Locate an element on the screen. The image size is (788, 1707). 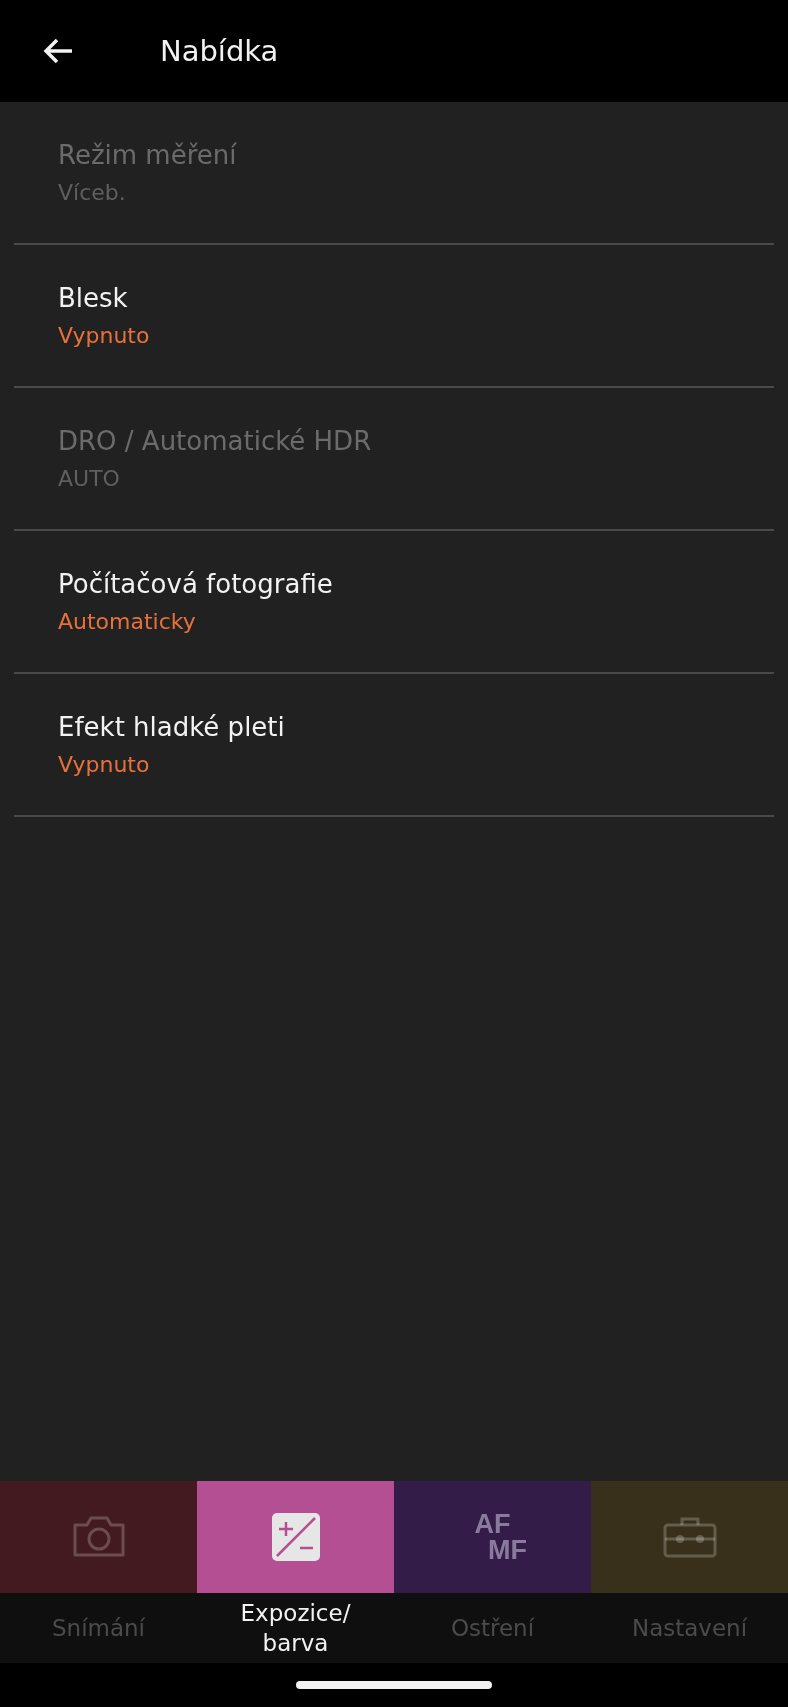
nav-tab: Expozice/ barva is located at coordinates (295, 1572).